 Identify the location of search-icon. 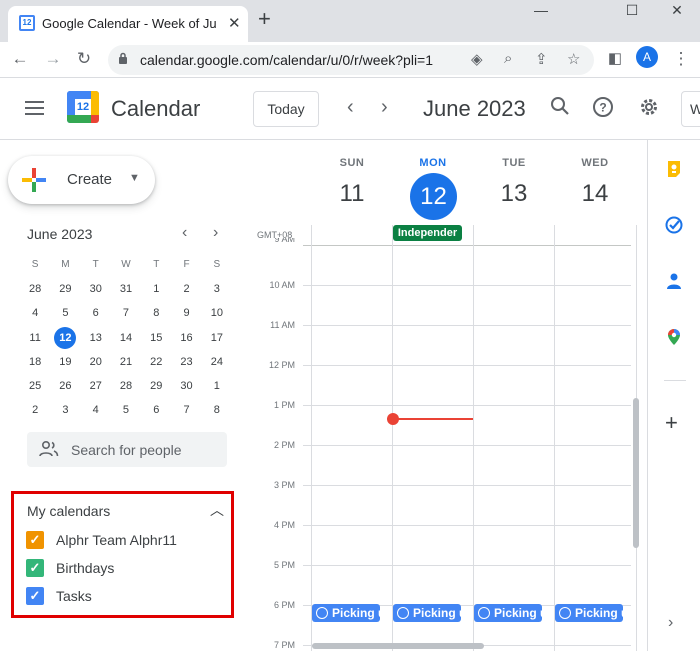
(560, 109).